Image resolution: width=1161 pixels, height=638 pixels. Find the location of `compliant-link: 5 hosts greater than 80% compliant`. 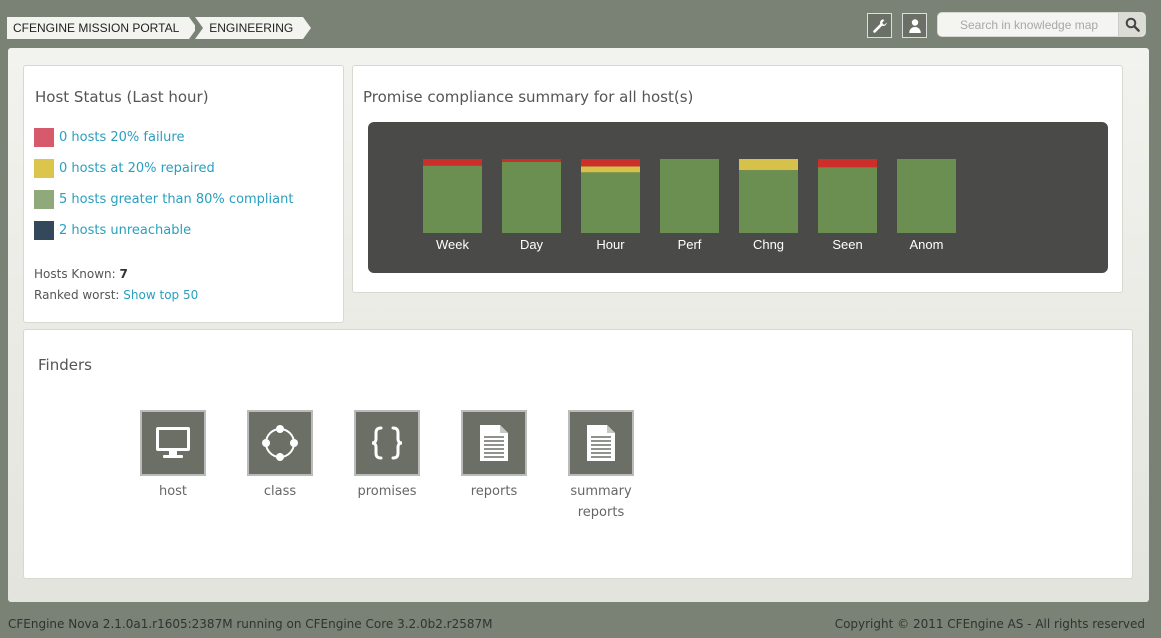

compliant-link: 5 hosts greater than 80% compliant is located at coordinates (176, 199).